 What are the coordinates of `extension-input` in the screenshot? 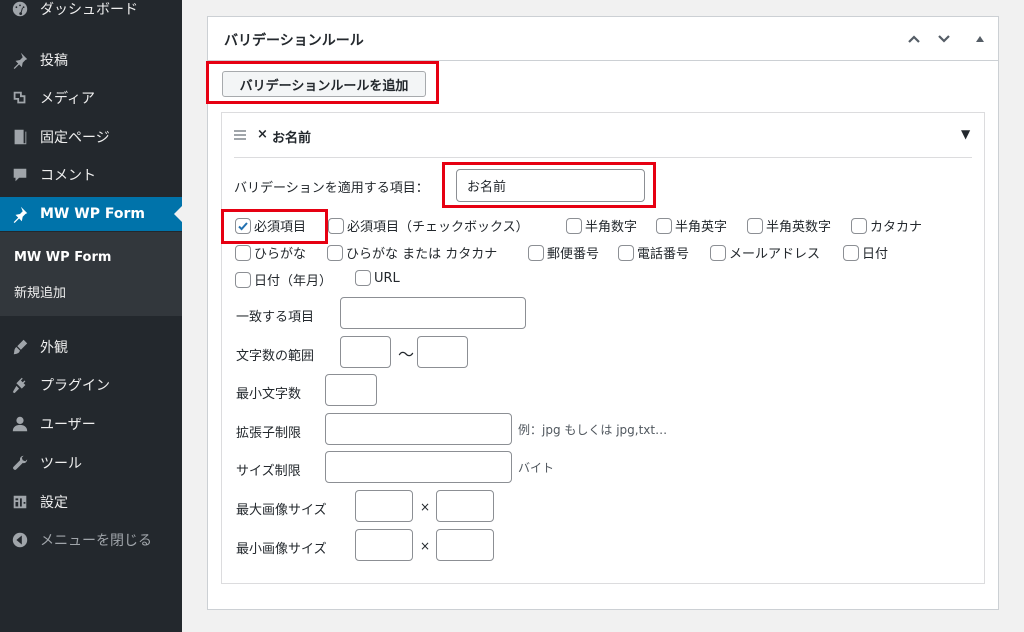 It's located at (418, 429).